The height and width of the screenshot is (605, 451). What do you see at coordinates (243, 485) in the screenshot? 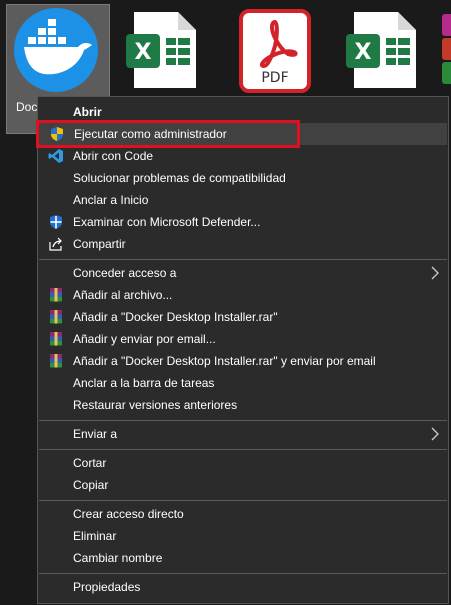
I see `menu-item-copy: Copiar` at bounding box center [243, 485].